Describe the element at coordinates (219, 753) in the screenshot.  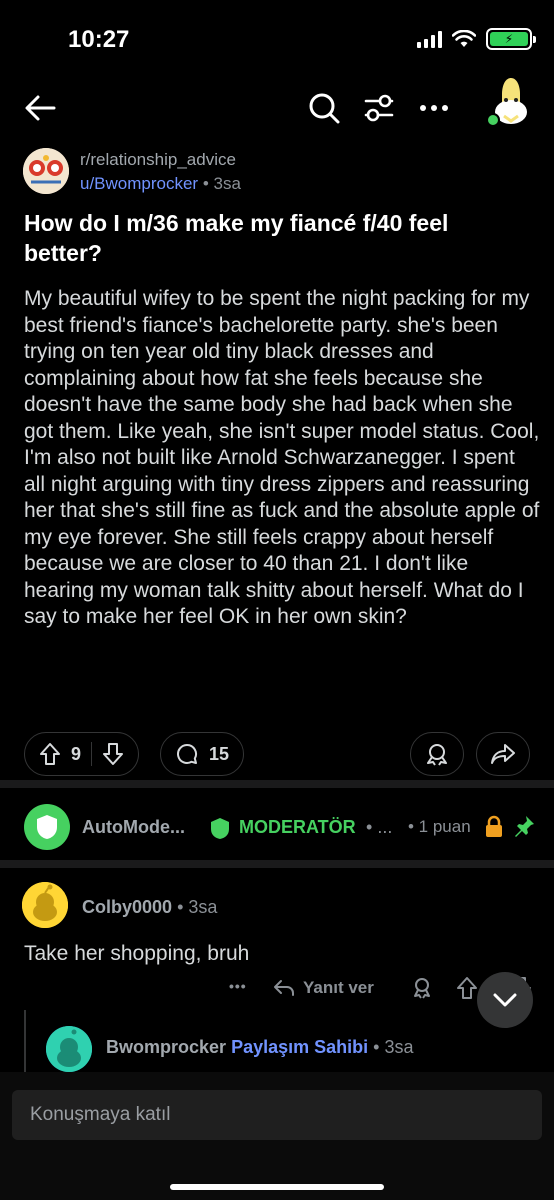
I see `comment-count: 15` at that location.